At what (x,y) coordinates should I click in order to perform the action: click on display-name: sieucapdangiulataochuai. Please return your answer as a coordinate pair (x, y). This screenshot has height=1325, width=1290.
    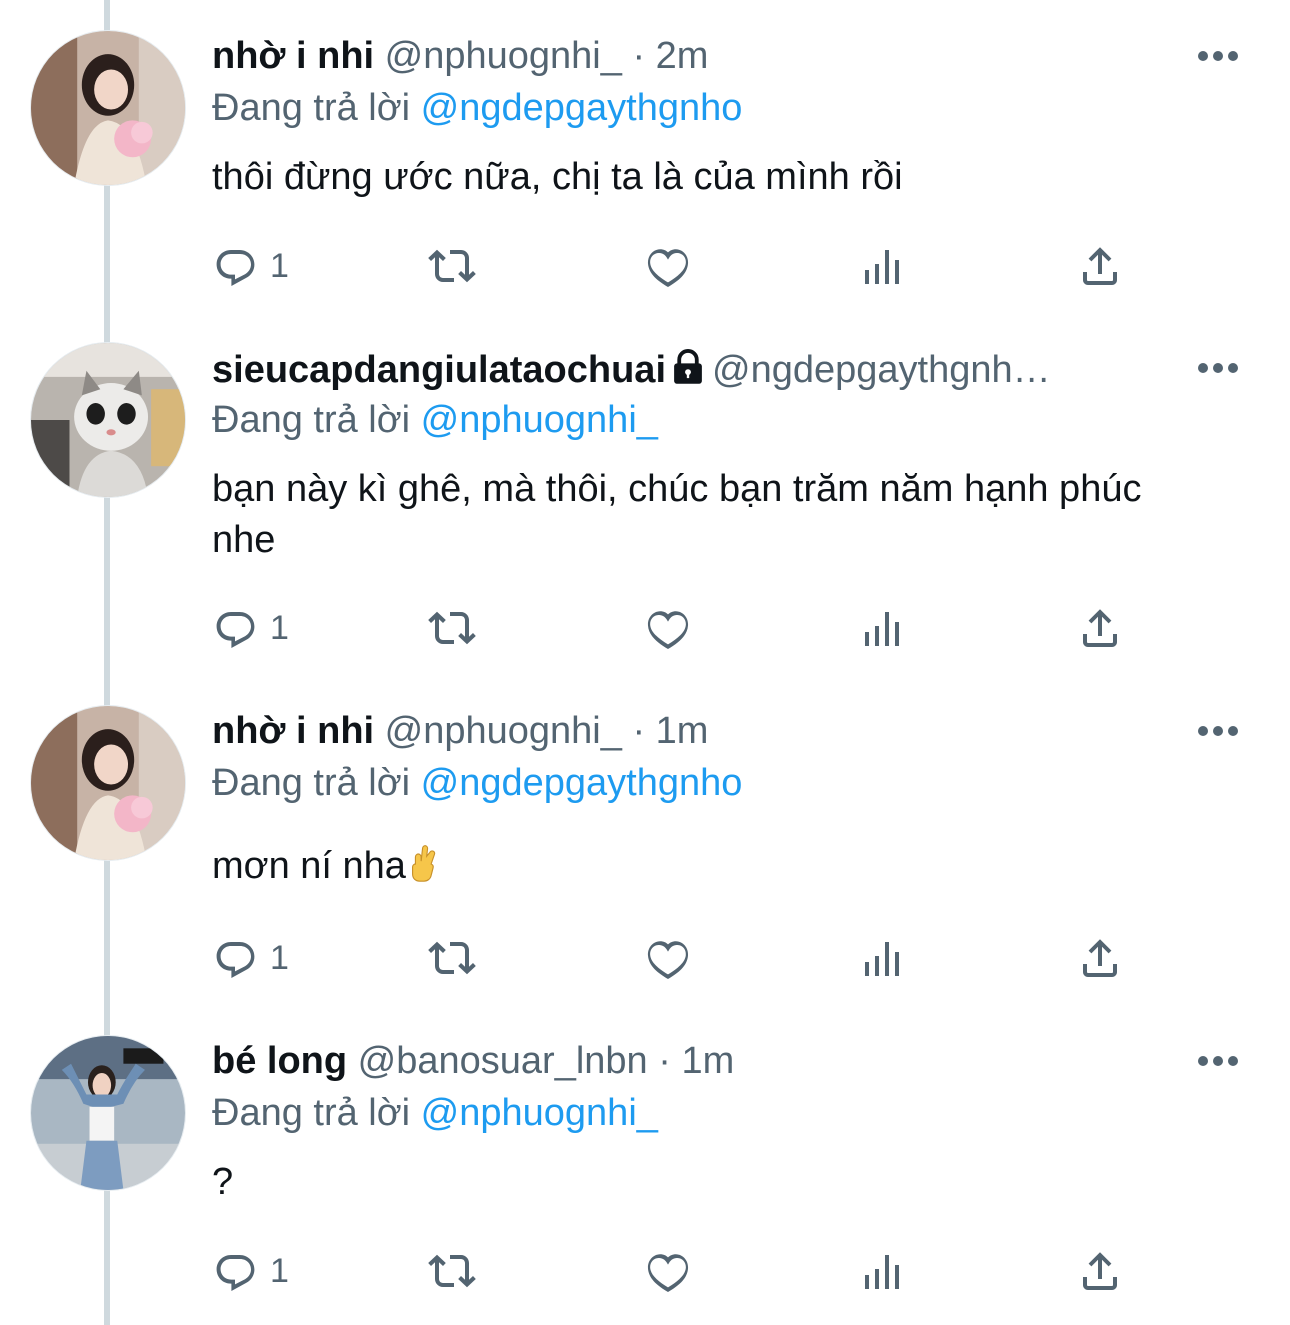
    Looking at the image, I should click on (439, 370).